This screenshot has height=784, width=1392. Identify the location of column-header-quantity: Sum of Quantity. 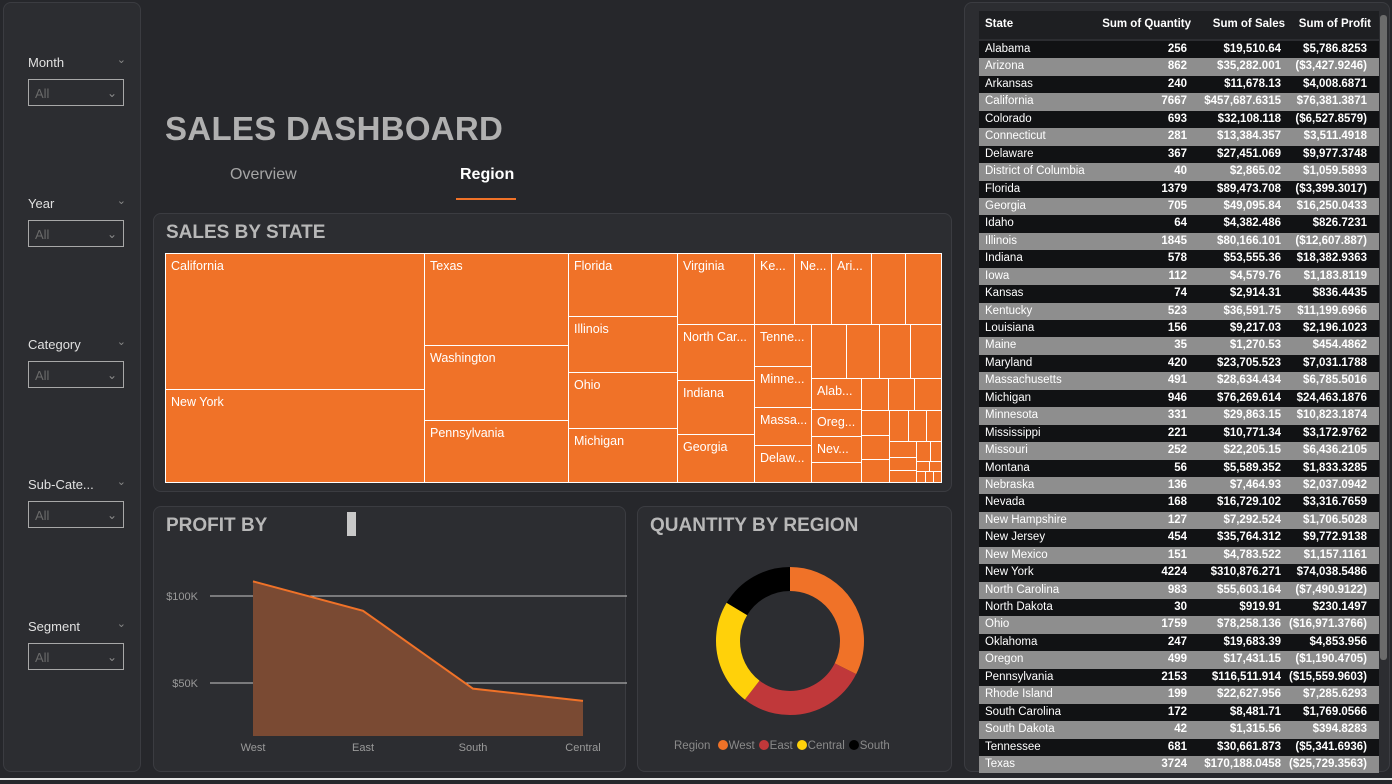
(1146, 24).